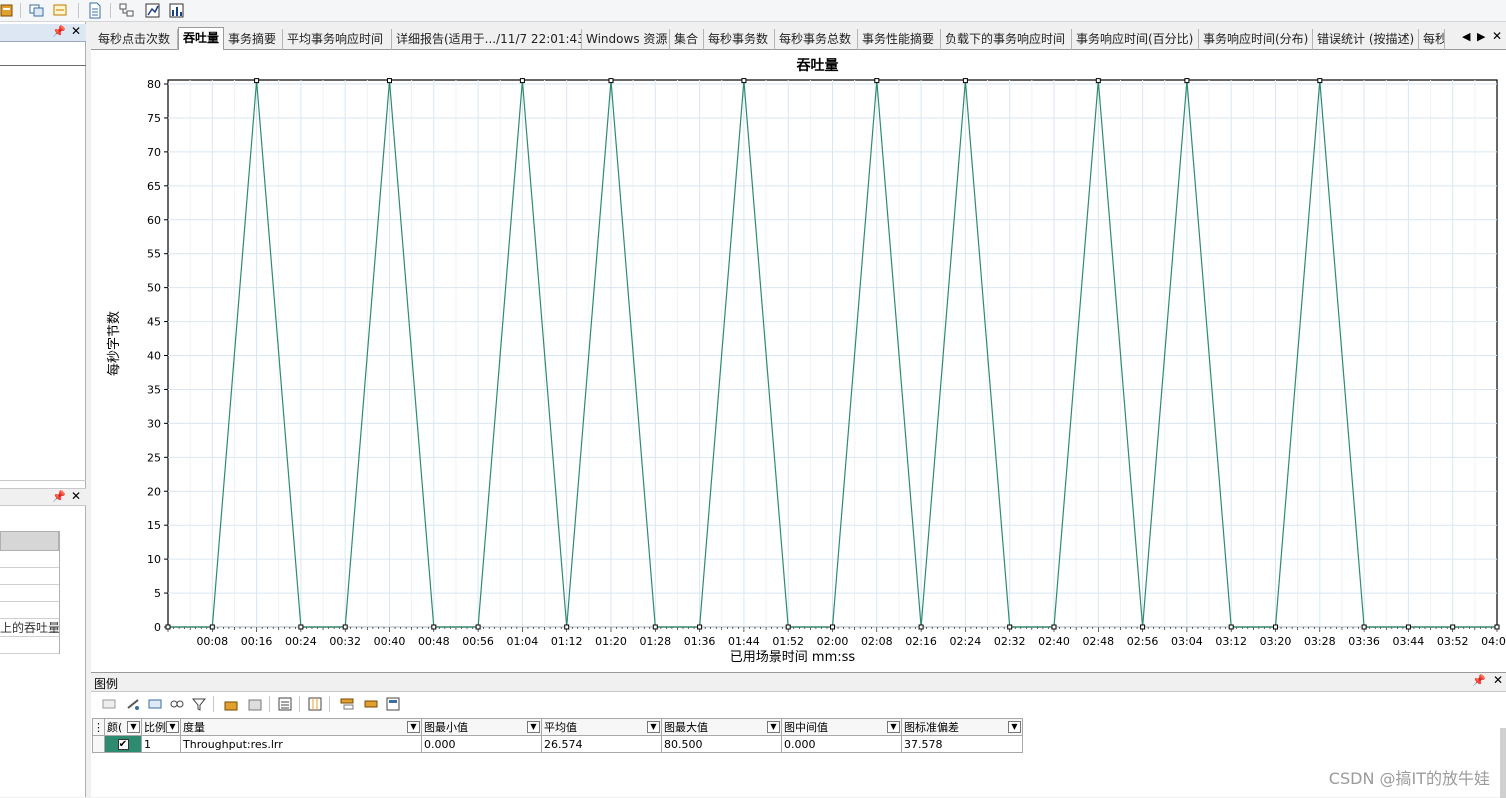  I want to click on columns-icon, so click(315, 704).